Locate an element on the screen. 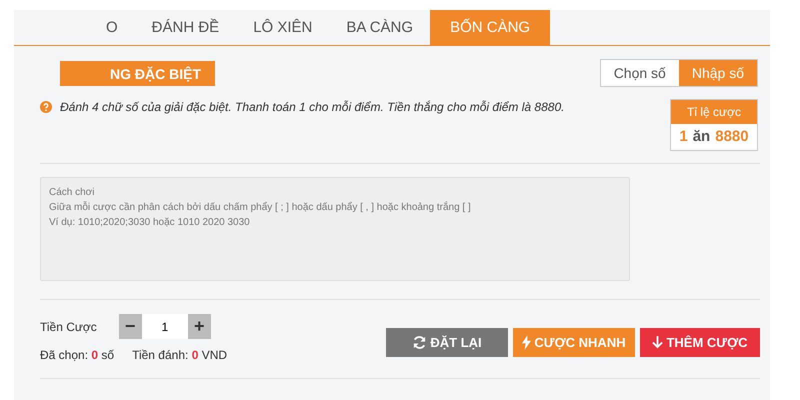 The image size is (800, 400). game-description: Đánh 4 chữ số của giải đặc biệt. Thanh toán 1 cho mỗi điểm. Tiền thắng cho mỗi điểm là 8880. is located at coordinates (312, 107).